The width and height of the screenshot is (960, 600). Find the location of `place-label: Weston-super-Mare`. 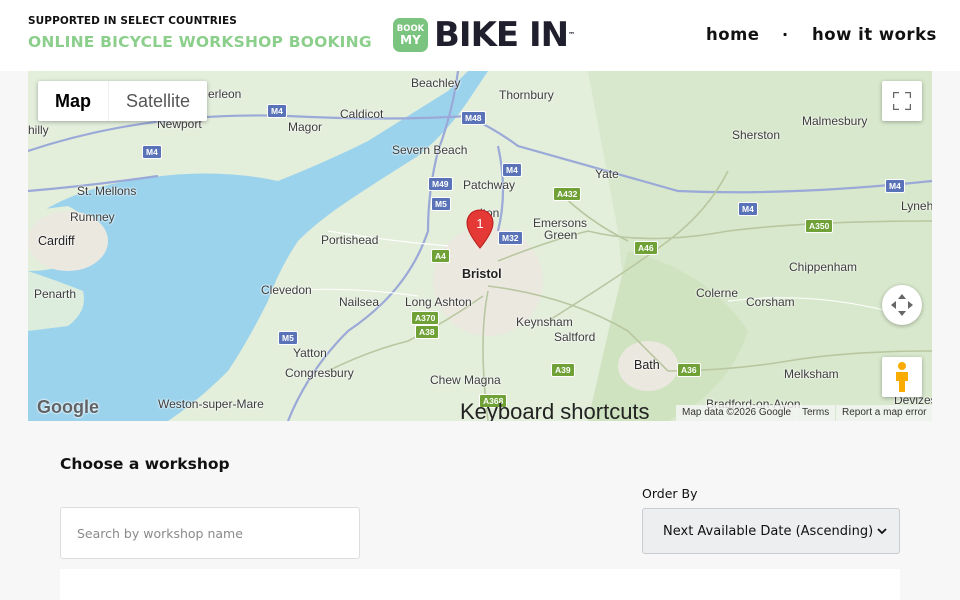

place-label: Weston-super-Mare is located at coordinates (211, 404).